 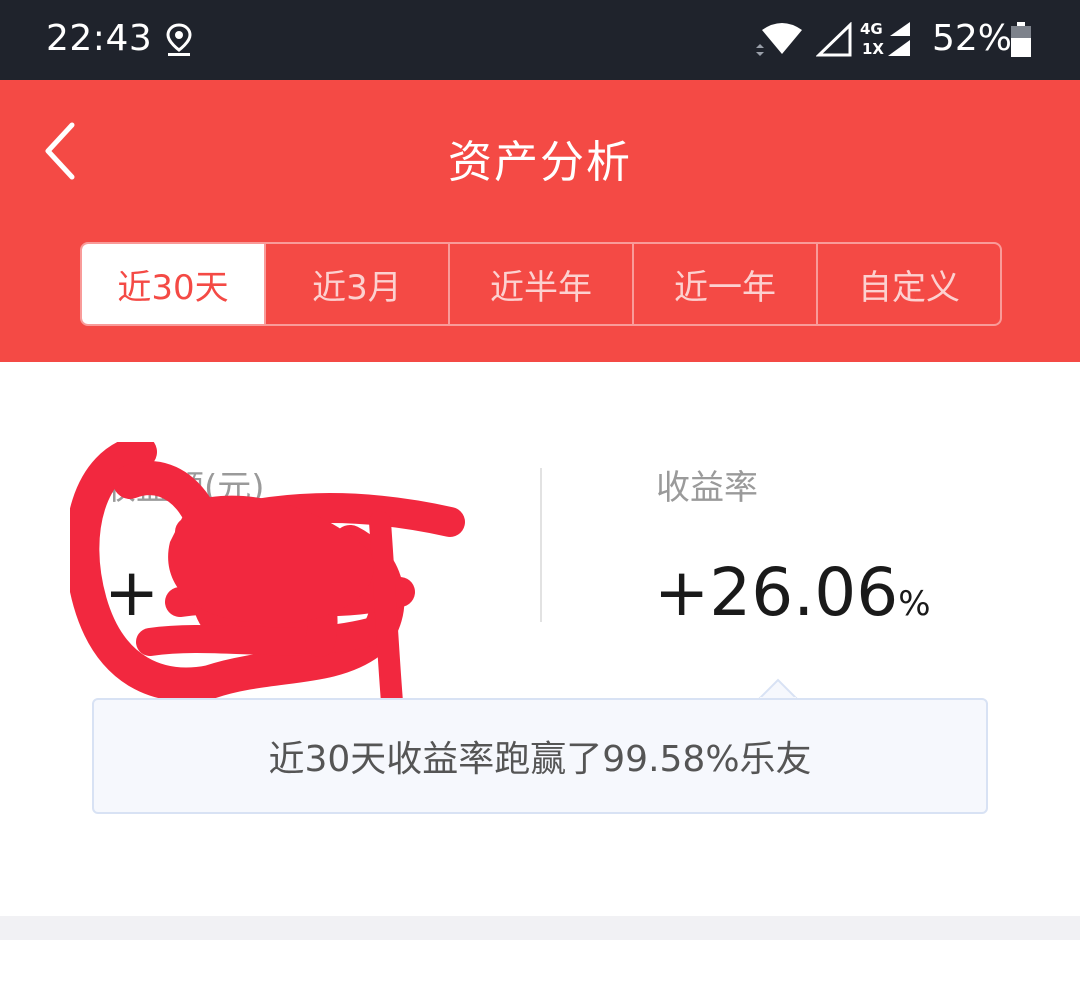 I want to click on yield-rate-label: 收益率, so click(x=707, y=488).